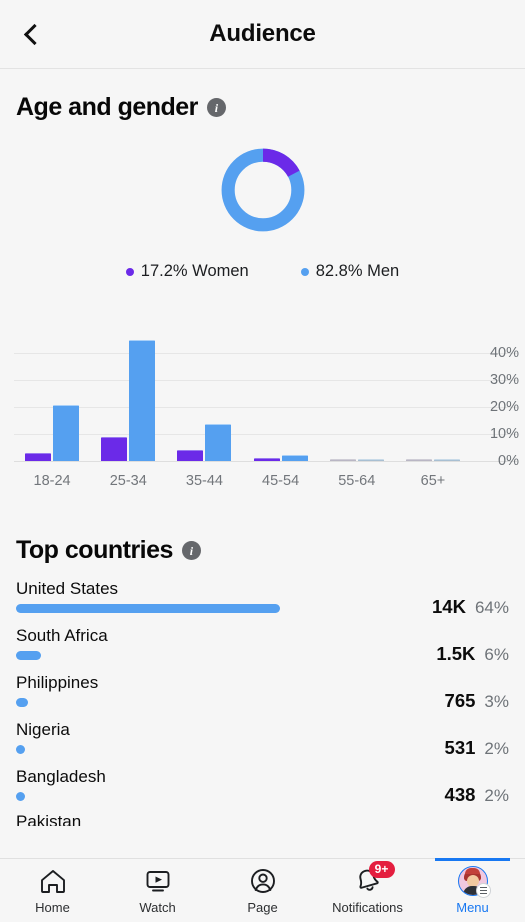 The image size is (525, 922). I want to click on top-countries-section-header: Top countries i, so click(262, 536).